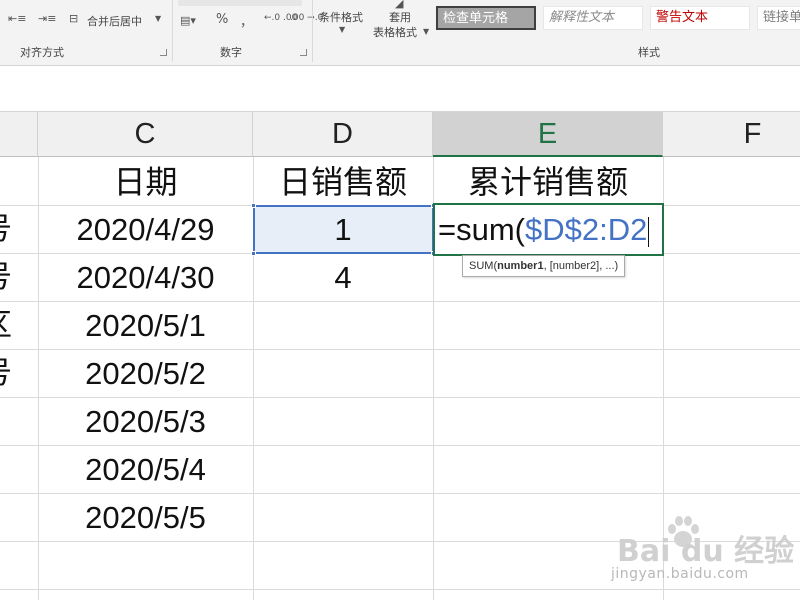 Image resolution: width=800 pixels, height=600 pixels. What do you see at coordinates (19, 134) in the screenshot?
I see `select-all-corner` at bounding box center [19, 134].